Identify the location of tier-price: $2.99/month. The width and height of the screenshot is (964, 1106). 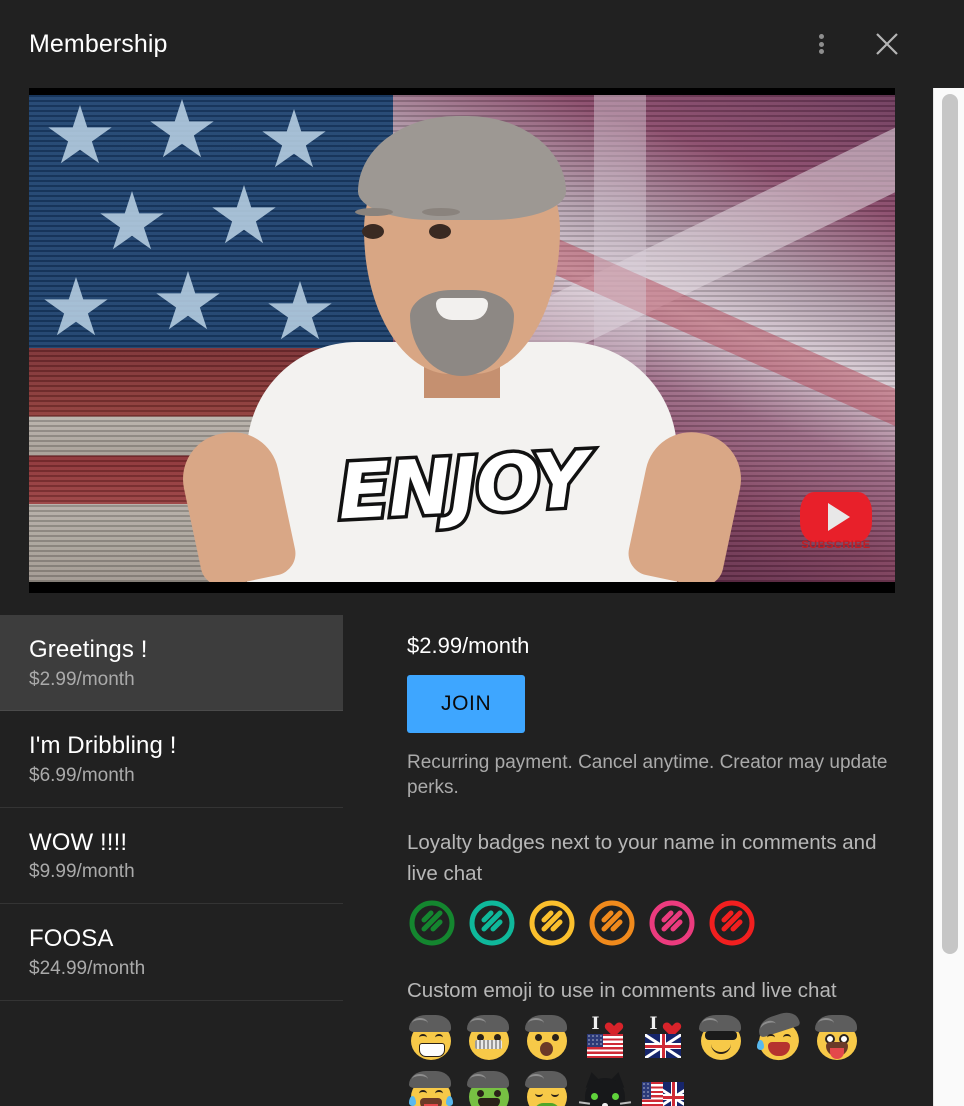
(82, 679).